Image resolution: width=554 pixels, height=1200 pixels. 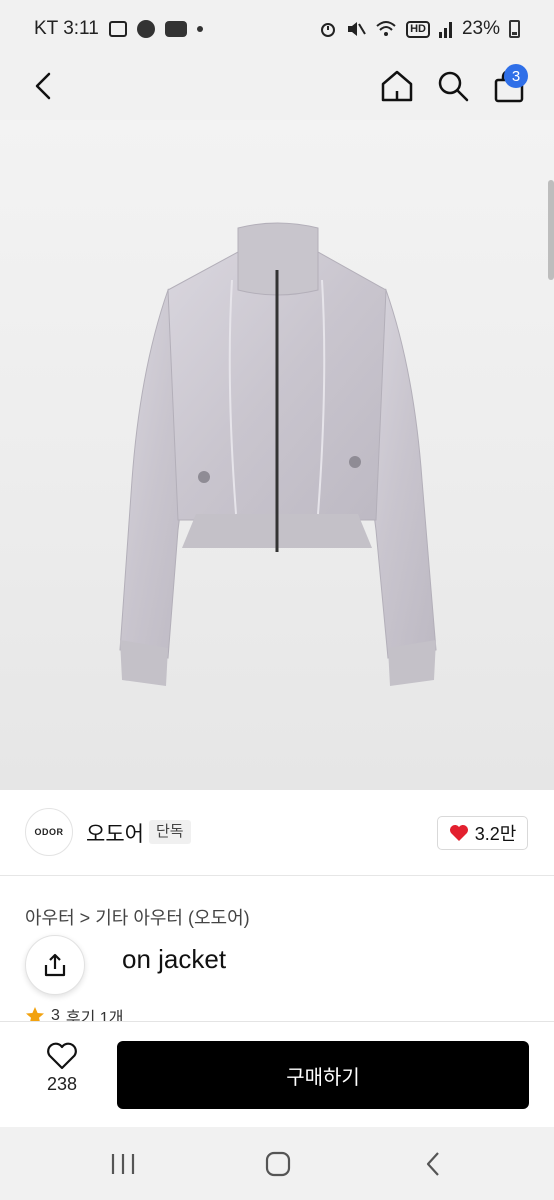 I want to click on share-icon, so click(x=55, y=965).